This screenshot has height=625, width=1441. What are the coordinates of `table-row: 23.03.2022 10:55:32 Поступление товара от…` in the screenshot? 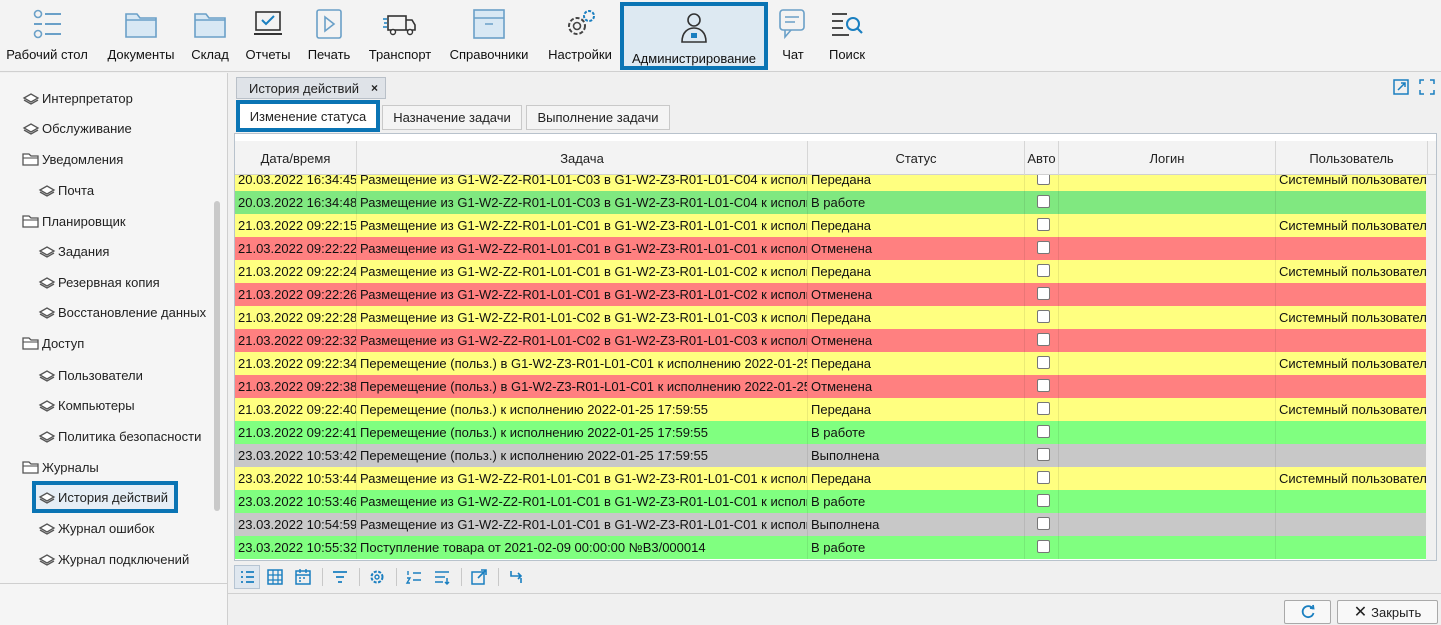 It's located at (831, 547).